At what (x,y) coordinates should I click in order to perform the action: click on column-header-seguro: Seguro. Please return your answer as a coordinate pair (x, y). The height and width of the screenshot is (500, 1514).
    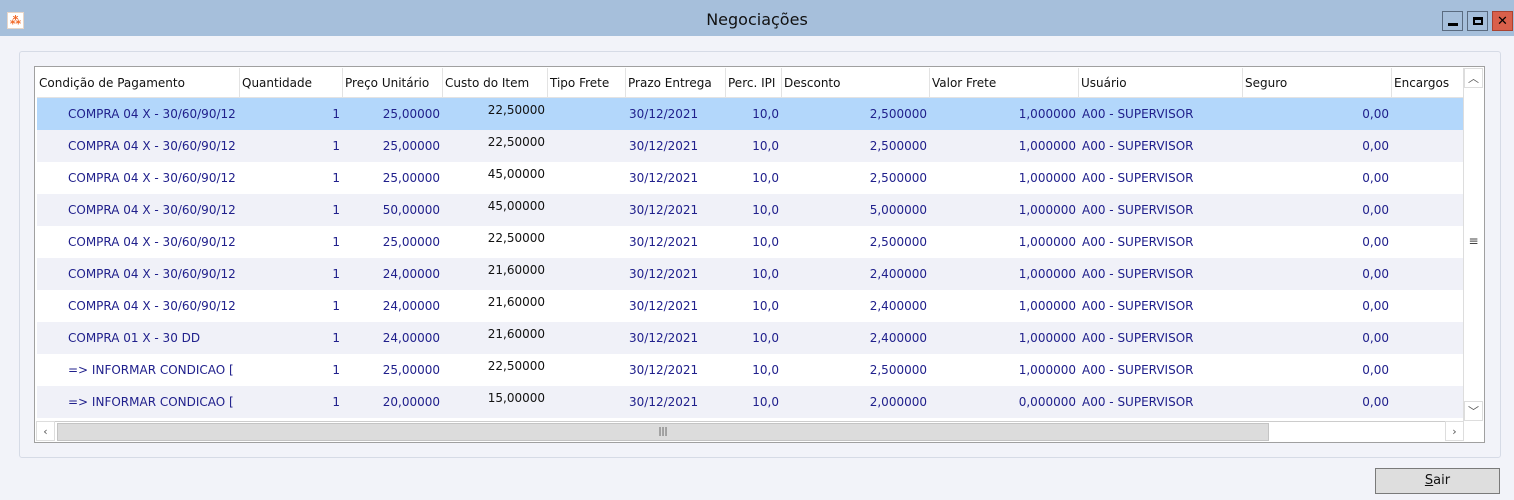
    Looking at the image, I should click on (1317, 83).